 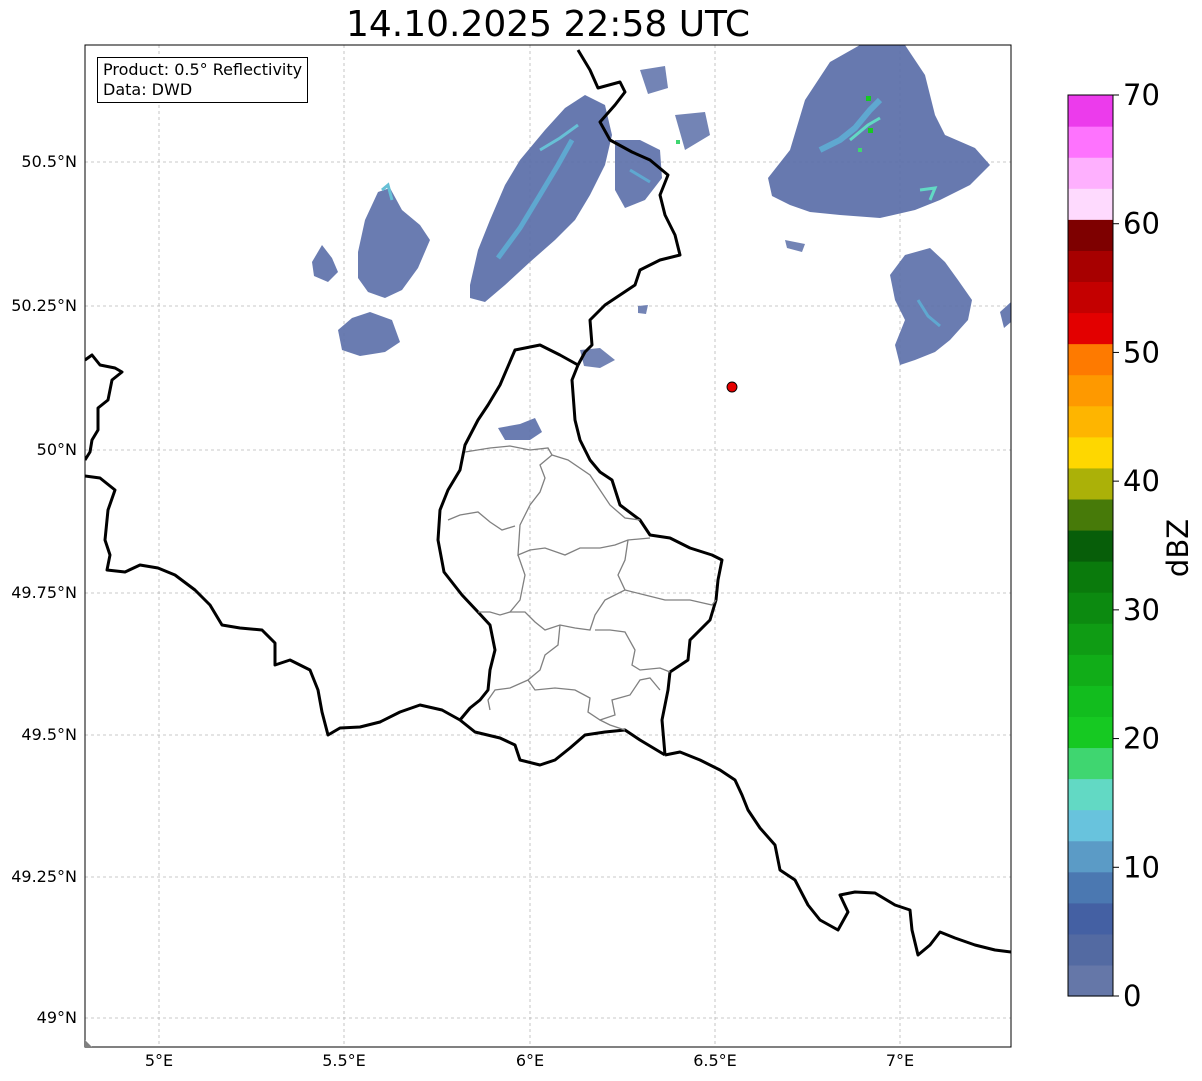 I want to click on colorbar-tick-label: 30, so click(x=1141, y=610).